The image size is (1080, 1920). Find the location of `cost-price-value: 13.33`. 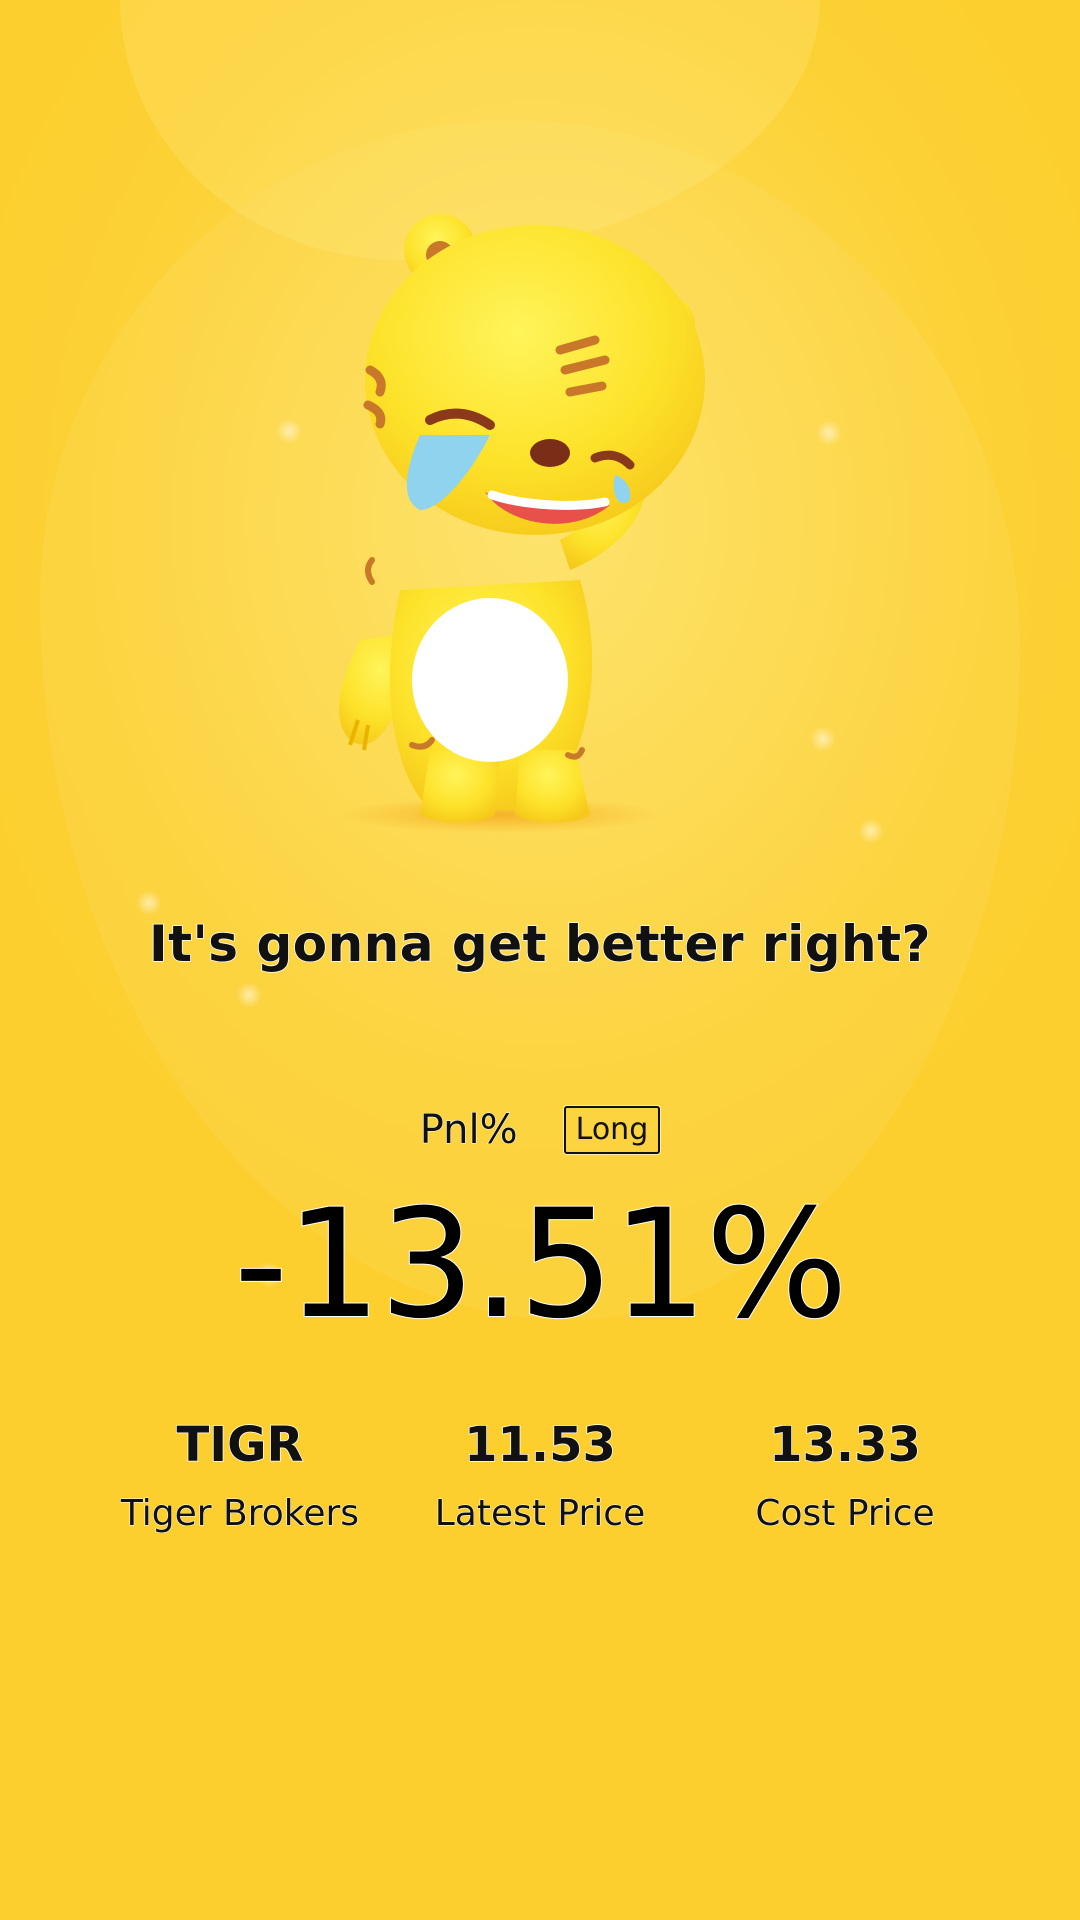

cost-price-value: 13.33 is located at coordinates (844, 1445).